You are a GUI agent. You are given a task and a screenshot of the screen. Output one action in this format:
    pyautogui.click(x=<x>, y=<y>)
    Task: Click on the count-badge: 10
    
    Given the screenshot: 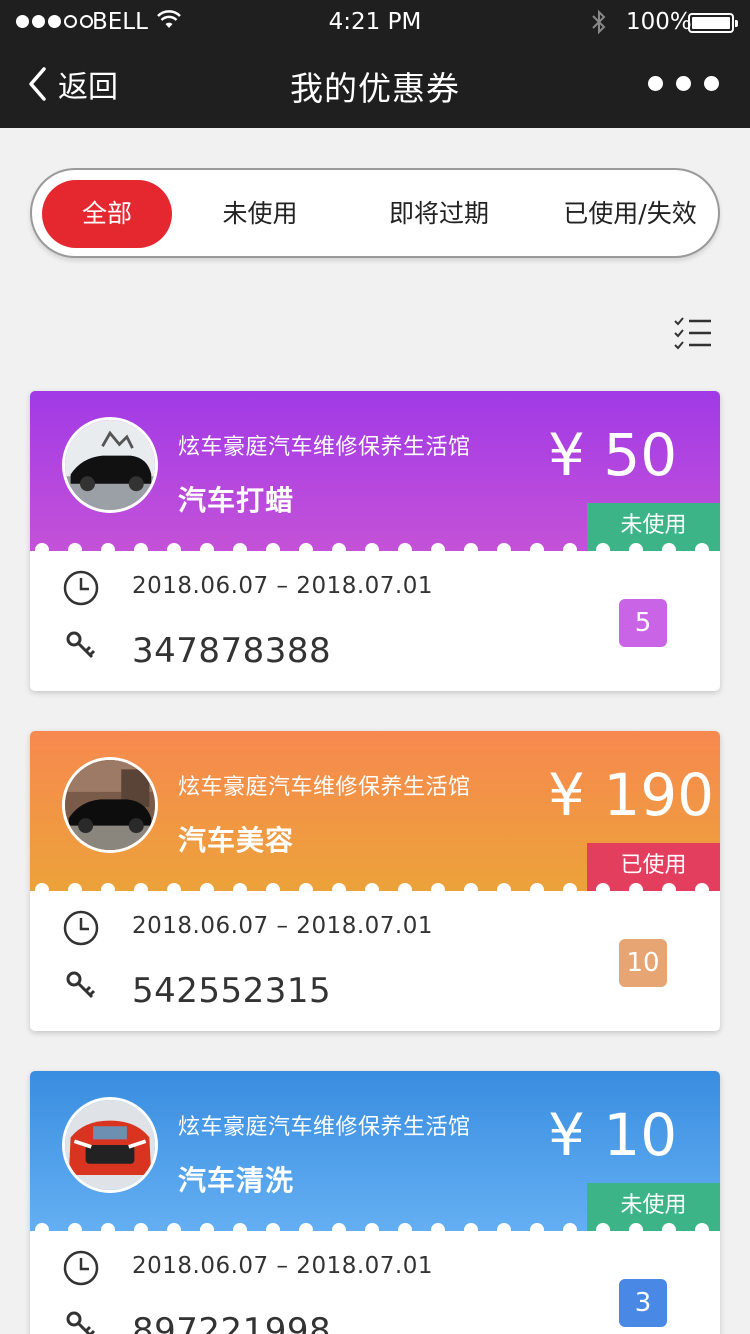 What is the action you would take?
    pyautogui.click(x=643, y=963)
    